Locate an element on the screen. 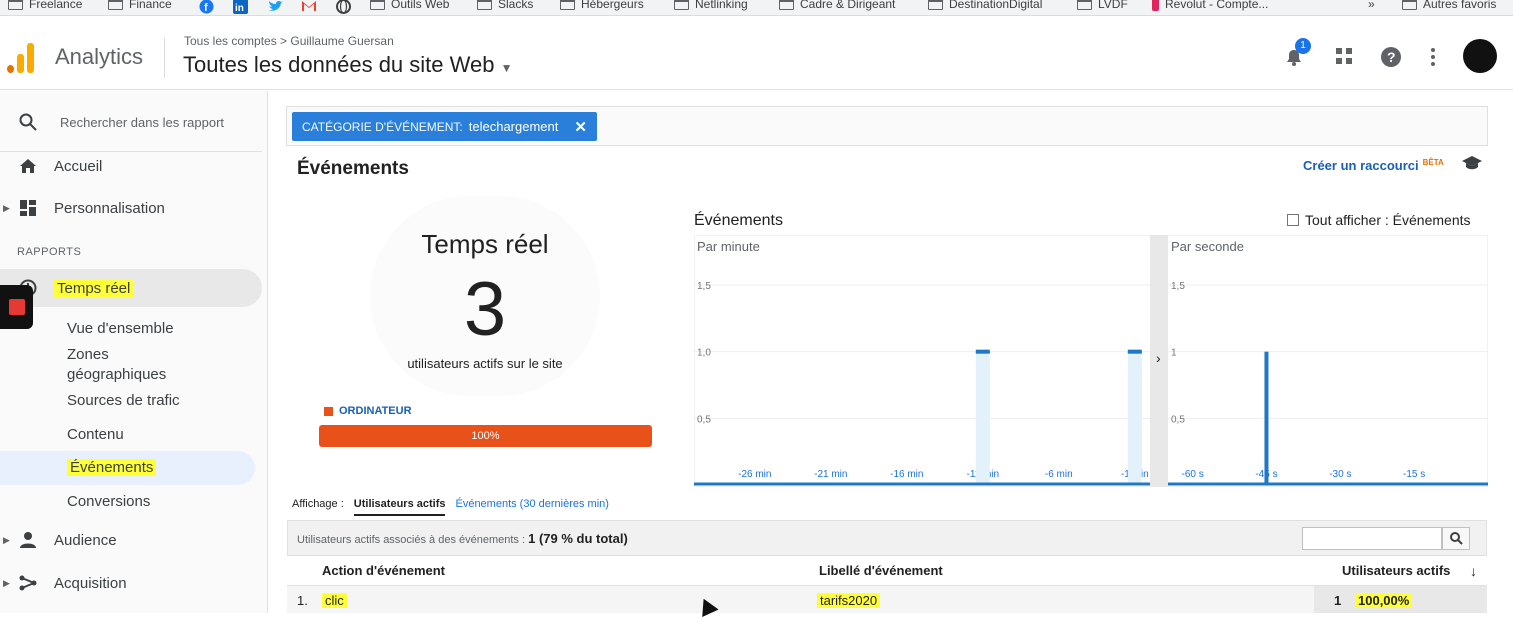 This screenshot has height=617, width=1513. sidebar-sub-traffic-sources: Sources de trafic is located at coordinates (123, 401).